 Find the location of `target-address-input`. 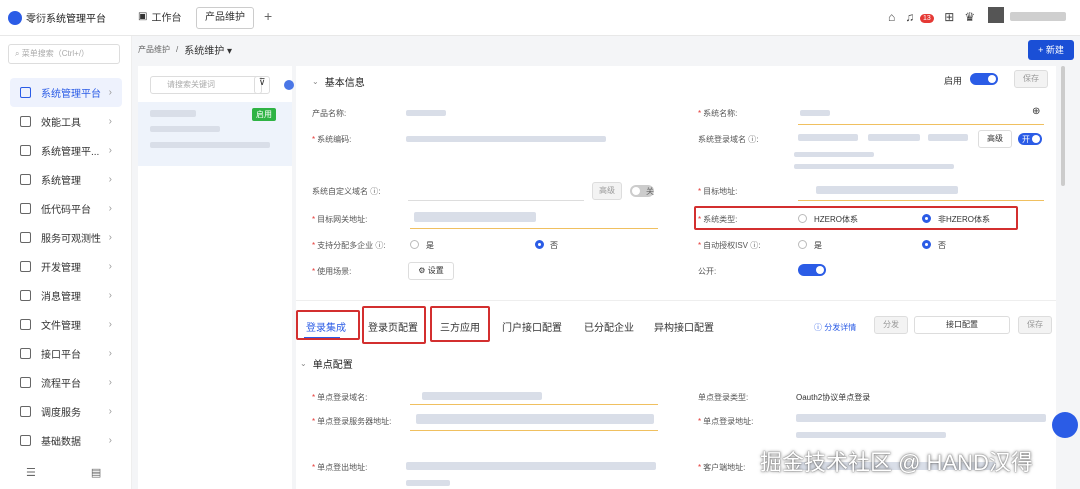

target-address-input is located at coordinates (921, 200).